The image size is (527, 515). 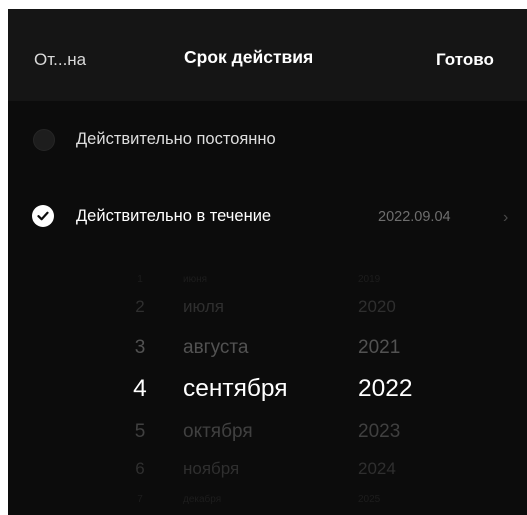 What do you see at coordinates (140, 280) in the screenshot?
I see `day-option: 1` at bounding box center [140, 280].